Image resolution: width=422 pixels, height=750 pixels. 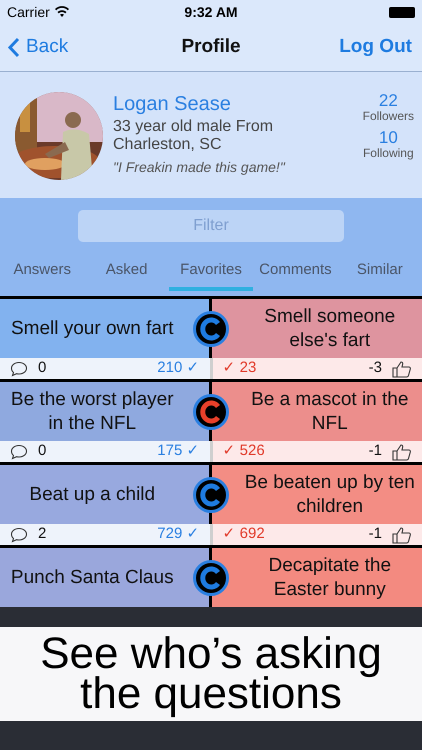 I want to click on vote-count: 210 ✓, so click(x=178, y=368).